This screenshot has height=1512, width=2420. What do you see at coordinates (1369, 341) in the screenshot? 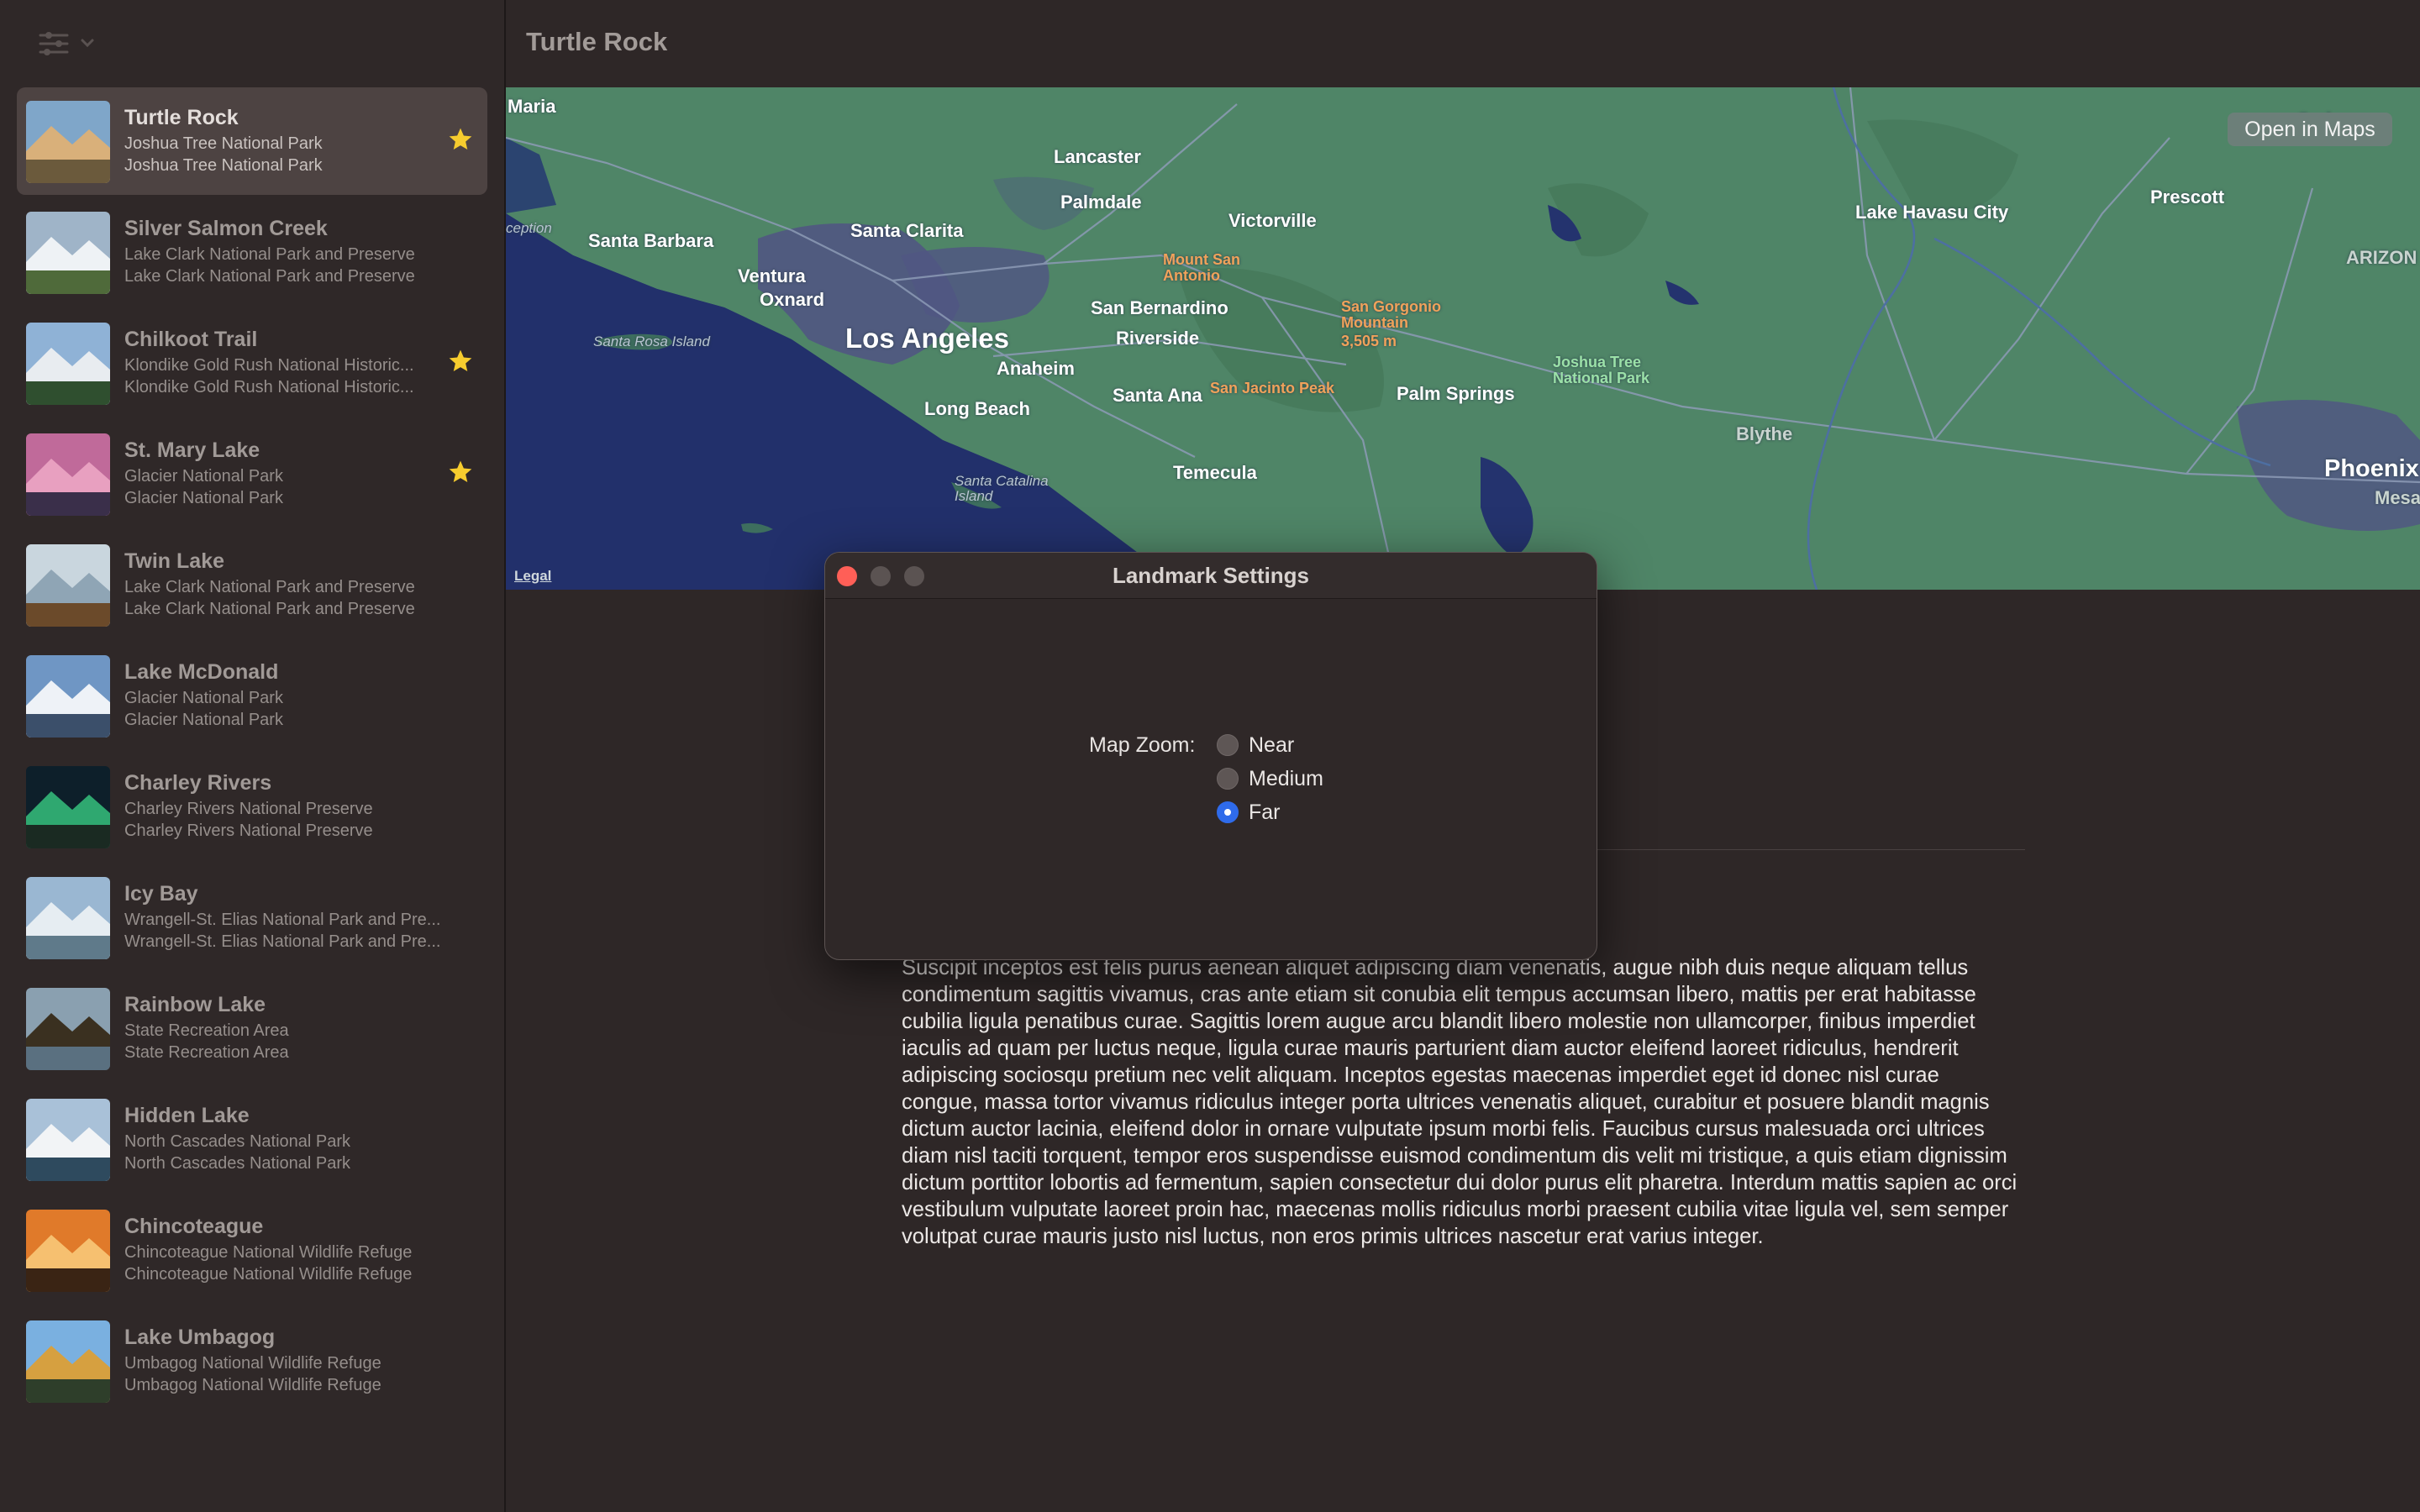
I see `map-label: 3,505 m` at bounding box center [1369, 341].